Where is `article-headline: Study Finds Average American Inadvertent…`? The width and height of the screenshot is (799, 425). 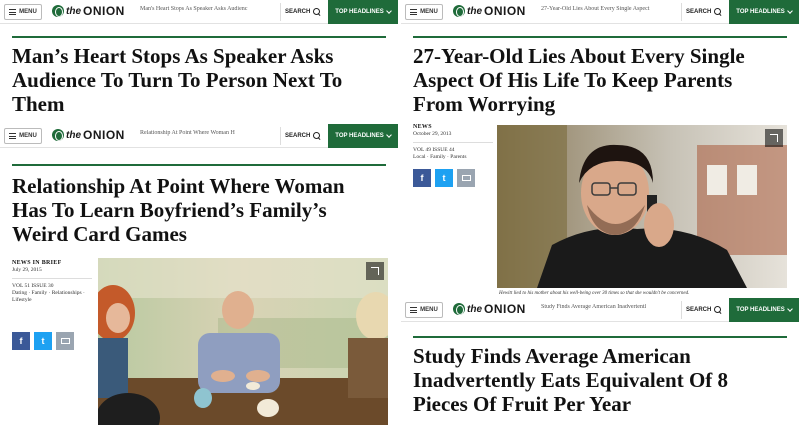 article-headline: Study Finds Average American Inadvertent… is located at coordinates (571, 380).